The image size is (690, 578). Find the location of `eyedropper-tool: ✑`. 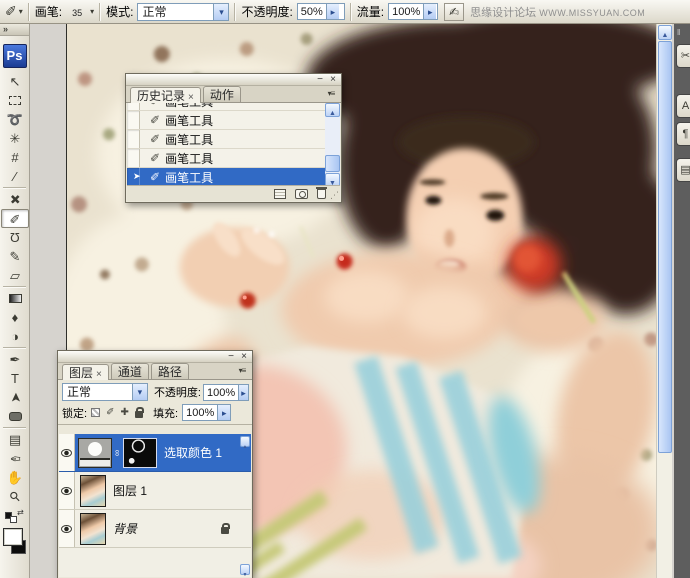

eyedropper-tool: ✑ is located at coordinates (15, 458).